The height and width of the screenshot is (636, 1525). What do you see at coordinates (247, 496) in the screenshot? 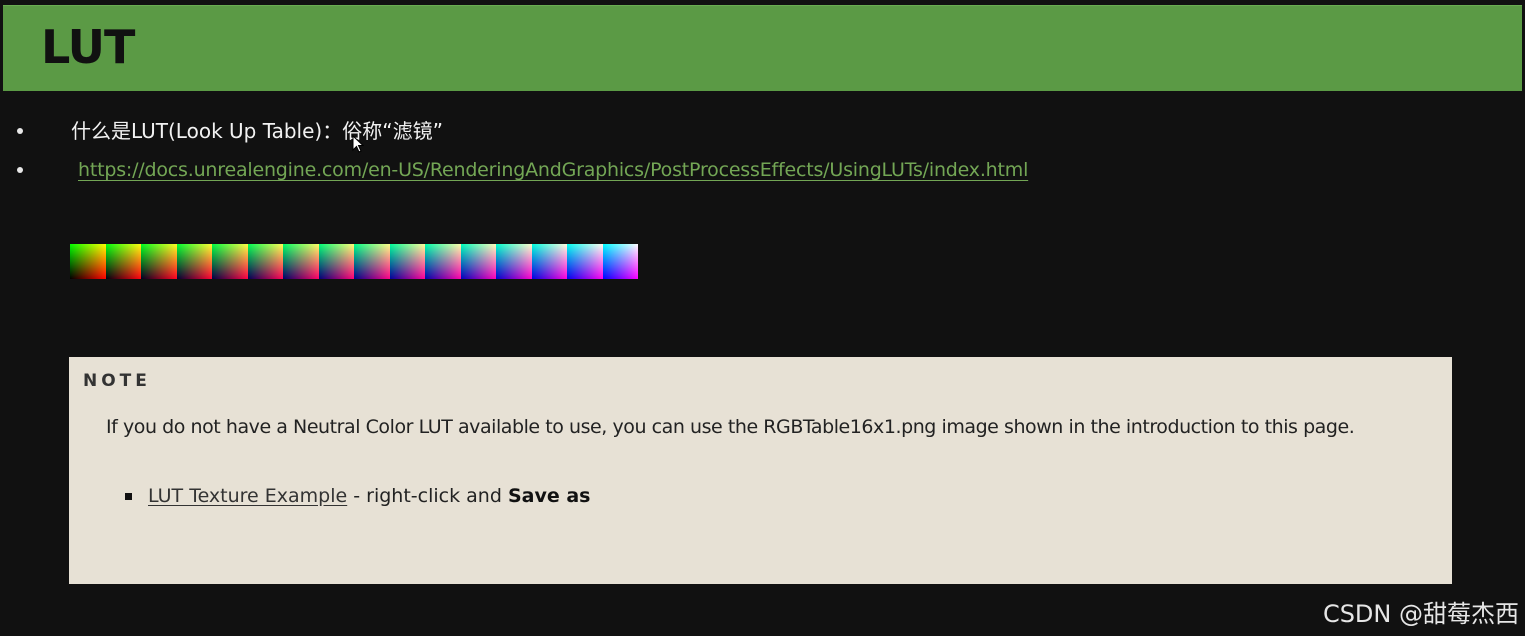
I see `lut-texture-example-link: LUT Texture Example` at bounding box center [247, 496].